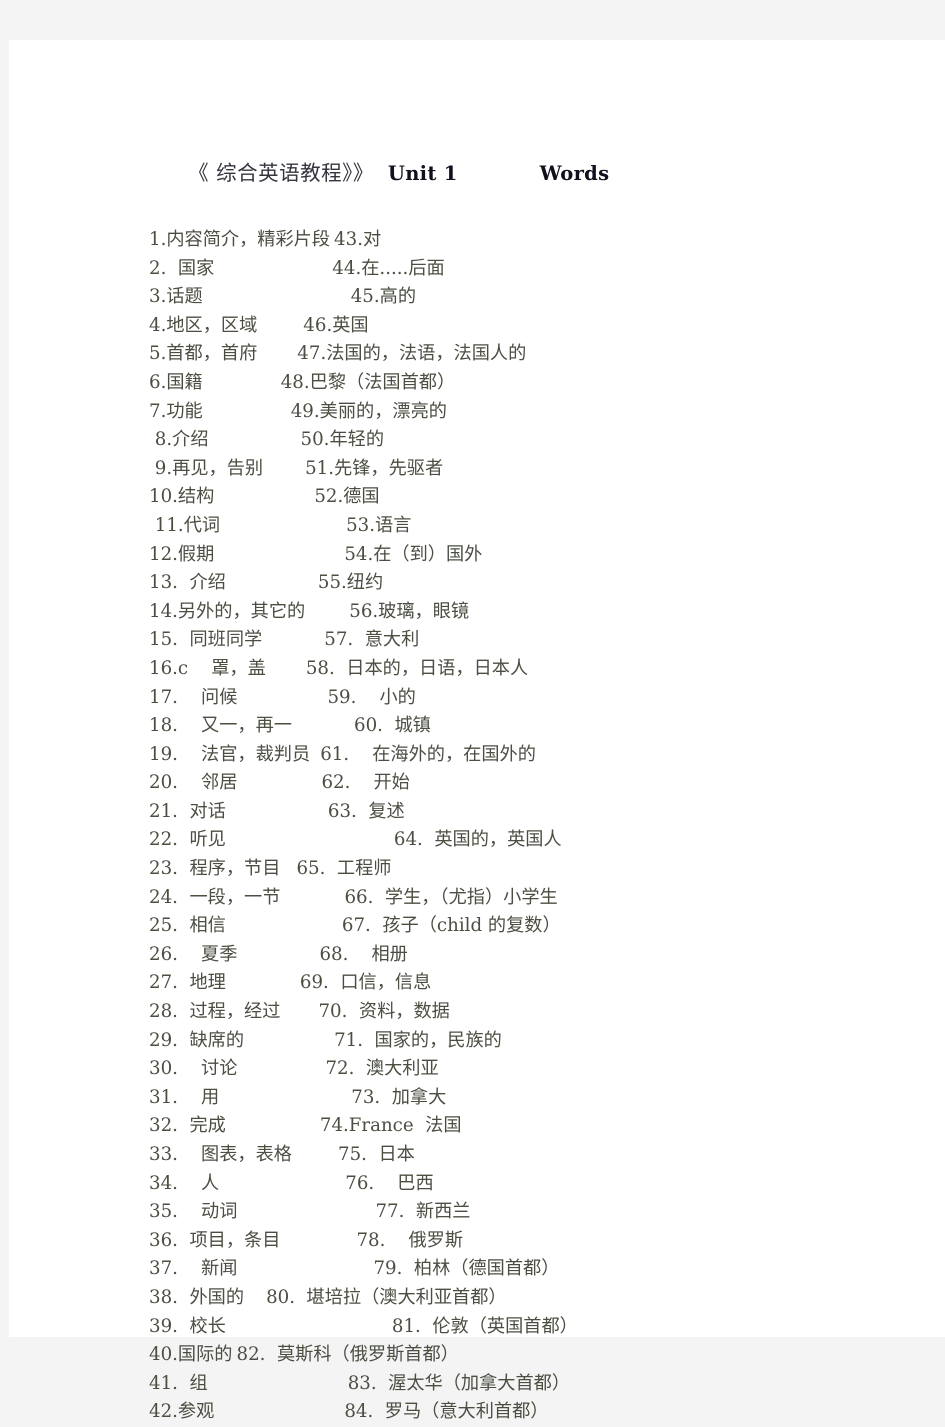  What do you see at coordinates (499, 326) in the screenshot?
I see `vocabulary-entry-line: 4.地区，区域 46.英国` at bounding box center [499, 326].